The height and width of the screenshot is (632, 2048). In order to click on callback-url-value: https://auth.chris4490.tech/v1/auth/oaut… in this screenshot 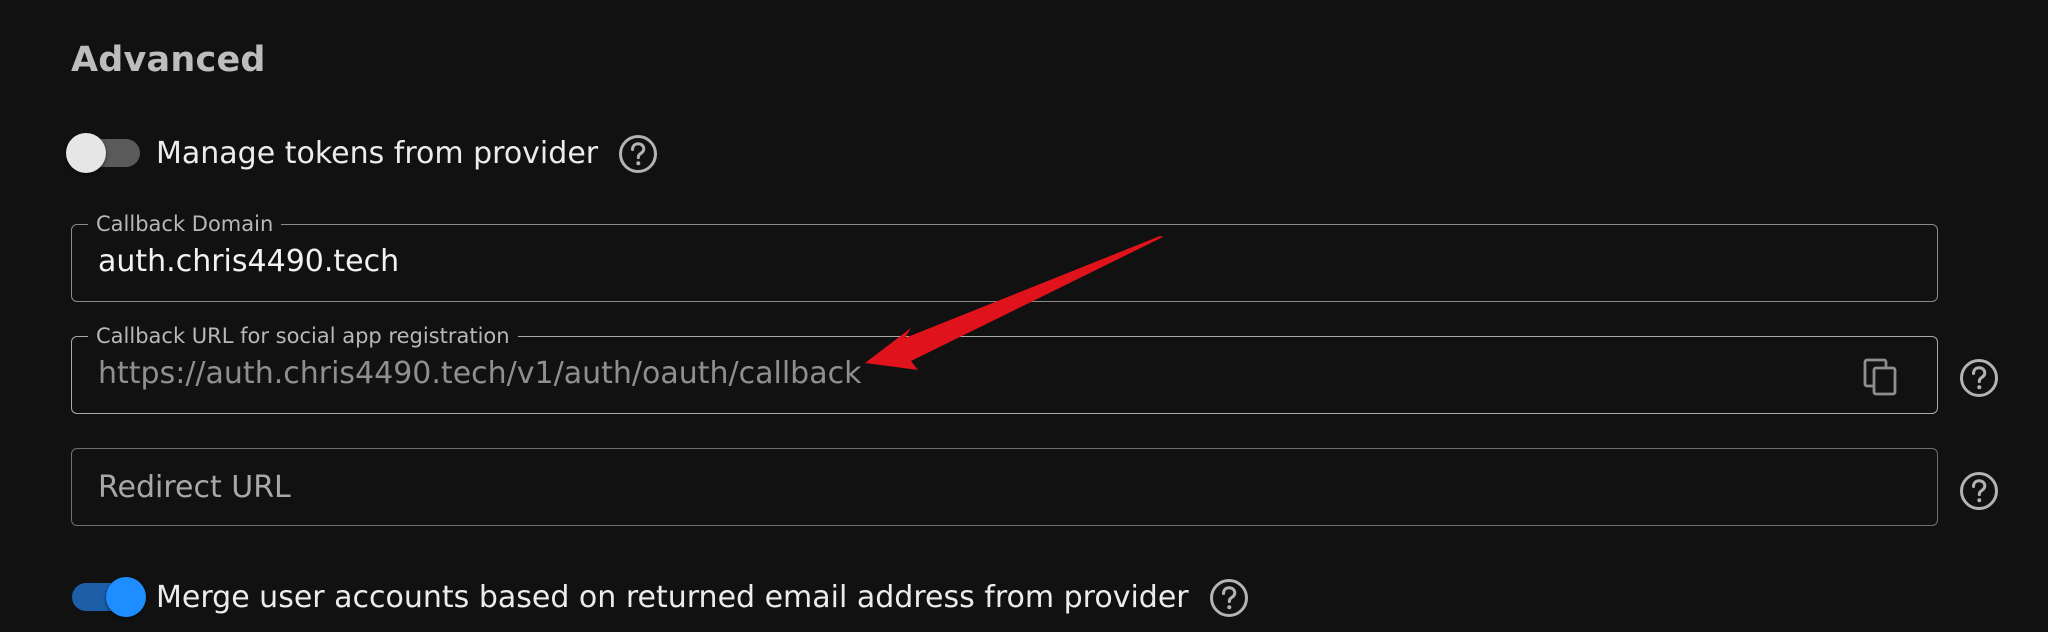, I will do `click(479, 374)`.